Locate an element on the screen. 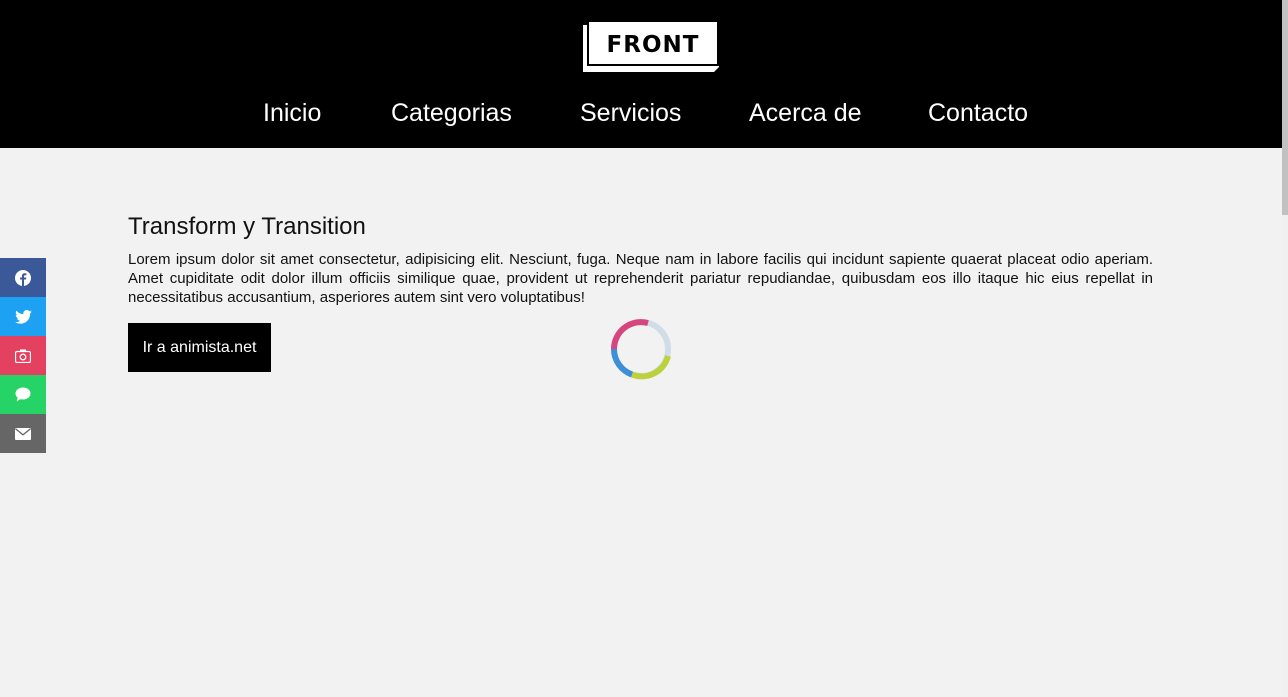  email-share-button is located at coordinates (23, 433).